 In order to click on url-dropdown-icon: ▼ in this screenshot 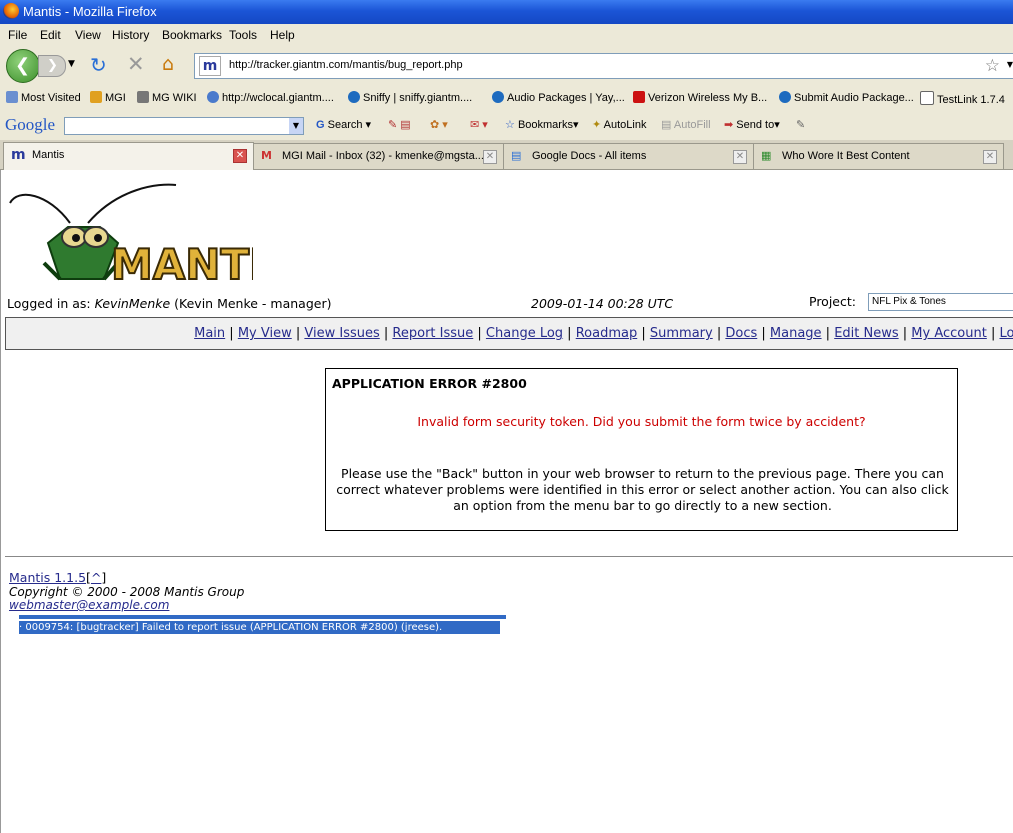, I will do `click(1010, 64)`.